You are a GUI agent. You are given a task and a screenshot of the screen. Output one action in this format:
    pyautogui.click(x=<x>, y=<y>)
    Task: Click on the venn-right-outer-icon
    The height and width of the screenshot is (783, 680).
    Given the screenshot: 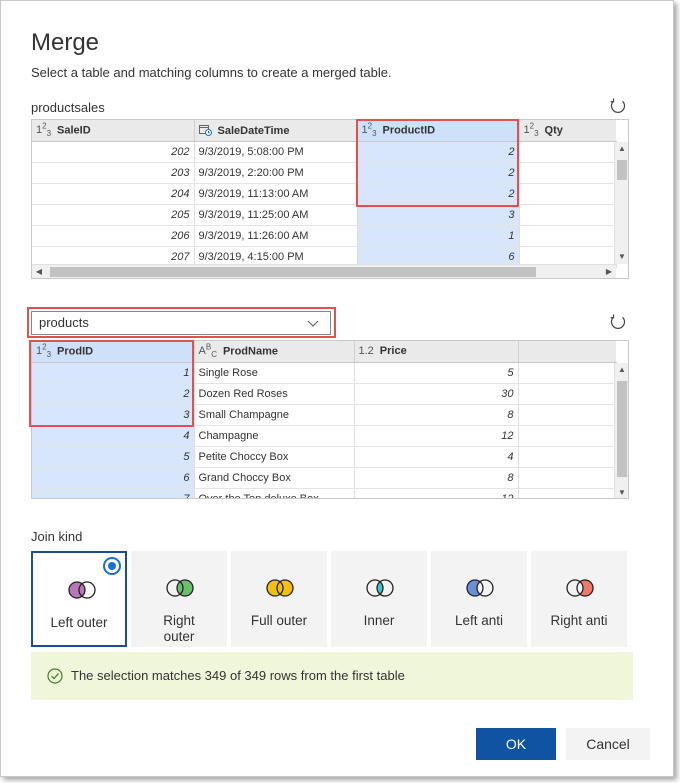 What is the action you would take?
    pyautogui.click(x=180, y=588)
    